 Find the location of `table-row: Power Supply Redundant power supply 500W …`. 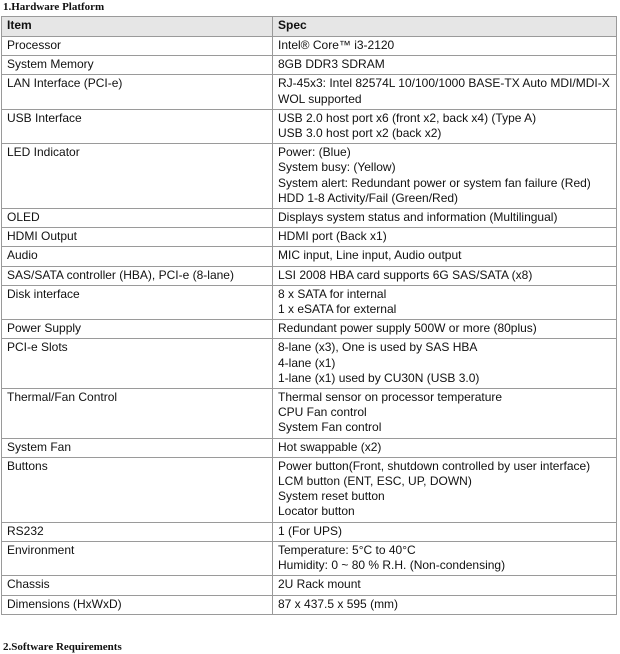

table-row: Power Supply Redundant power supply 500W … is located at coordinates (309, 329).